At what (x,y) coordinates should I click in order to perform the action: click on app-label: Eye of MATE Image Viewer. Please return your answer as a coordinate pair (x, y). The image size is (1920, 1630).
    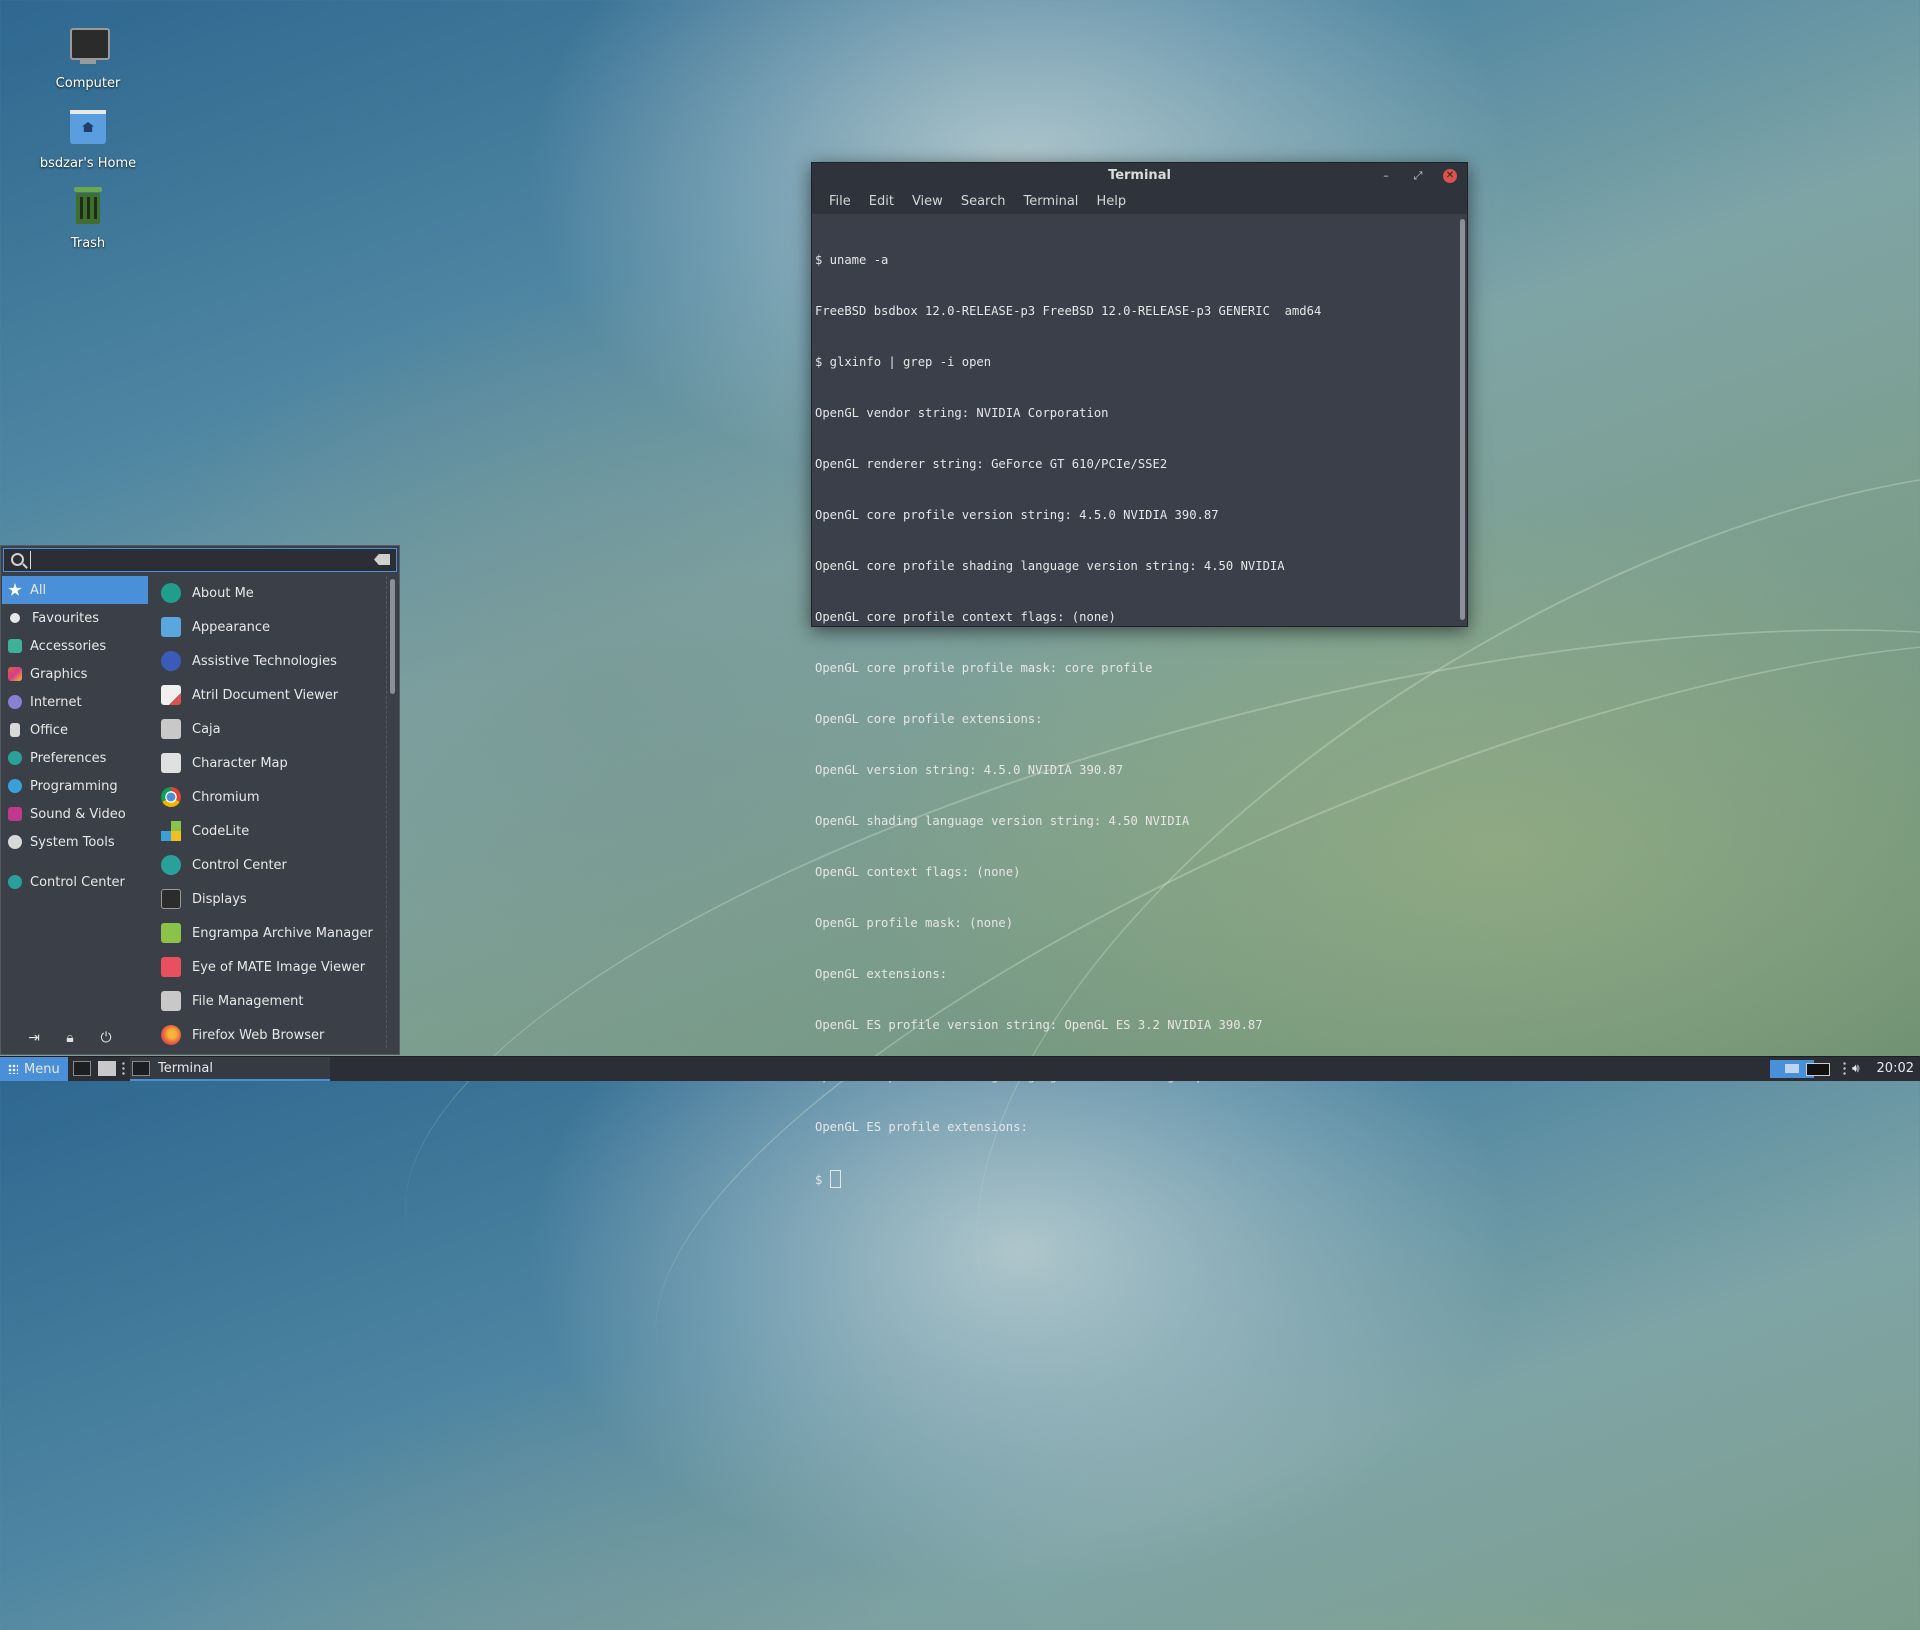
    Looking at the image, I should click on (279, 967).